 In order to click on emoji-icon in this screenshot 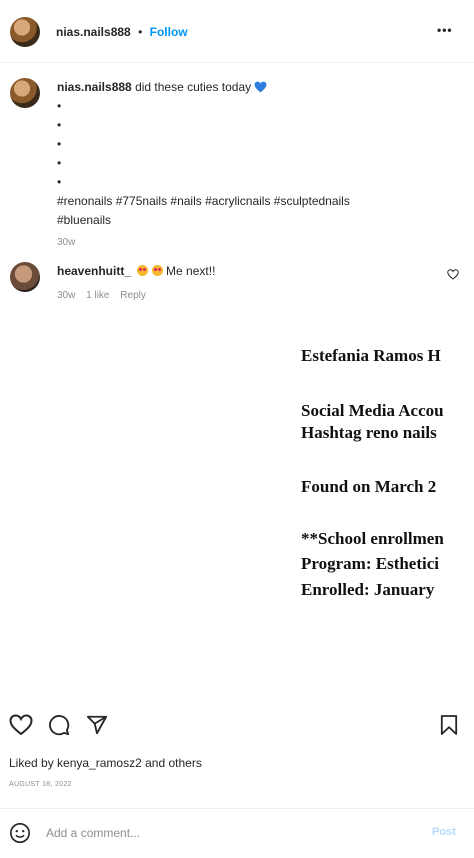, I will do `click(20, 833)`.